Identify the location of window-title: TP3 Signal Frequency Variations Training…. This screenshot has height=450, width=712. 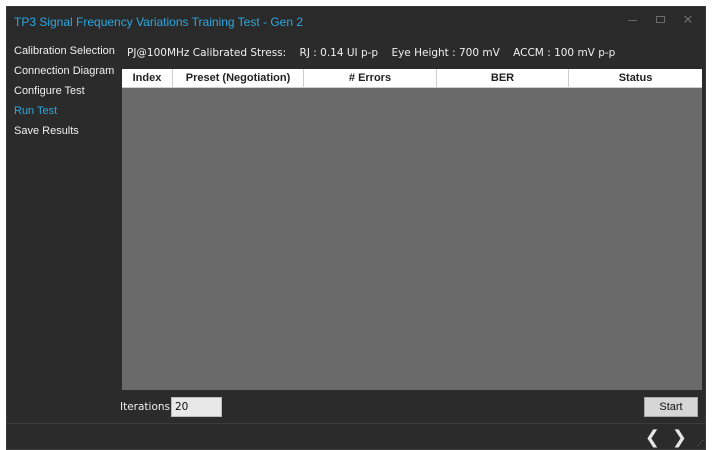
(159, 22).